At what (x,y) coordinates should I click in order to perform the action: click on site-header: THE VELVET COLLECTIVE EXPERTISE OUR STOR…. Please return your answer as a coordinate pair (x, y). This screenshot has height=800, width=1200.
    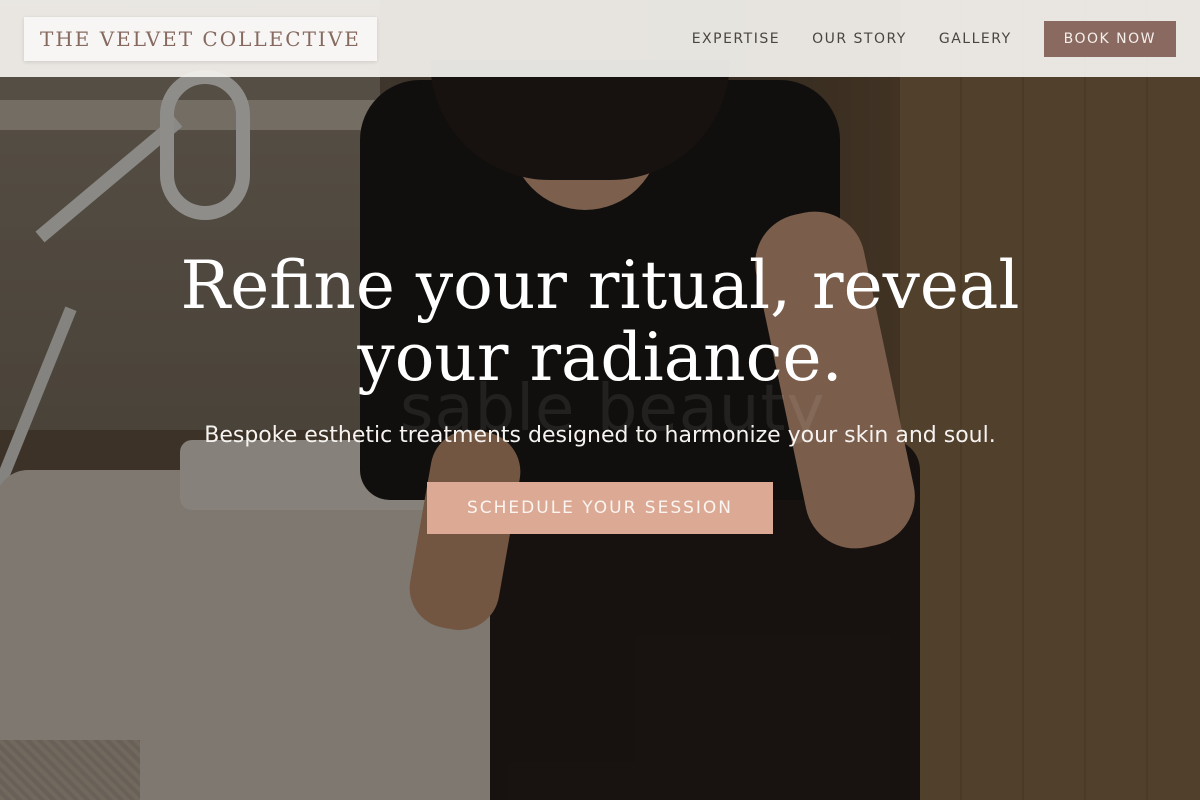
    Looking at the image, I should click on (600, 38).